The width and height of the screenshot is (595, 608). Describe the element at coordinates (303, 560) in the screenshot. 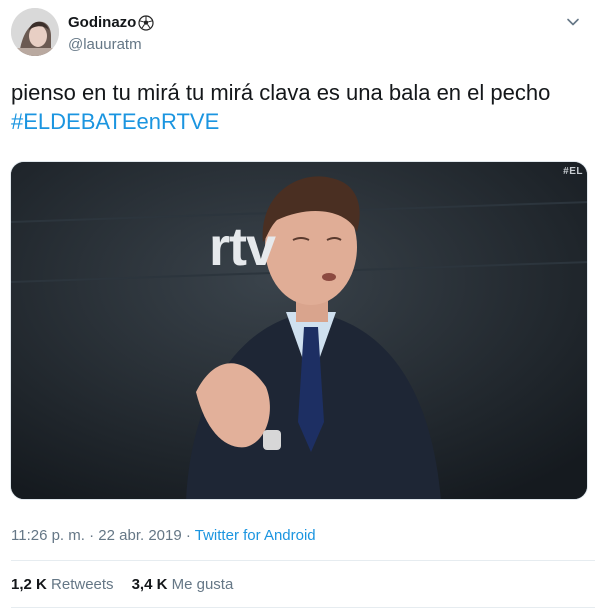

I see `divider` at that location.